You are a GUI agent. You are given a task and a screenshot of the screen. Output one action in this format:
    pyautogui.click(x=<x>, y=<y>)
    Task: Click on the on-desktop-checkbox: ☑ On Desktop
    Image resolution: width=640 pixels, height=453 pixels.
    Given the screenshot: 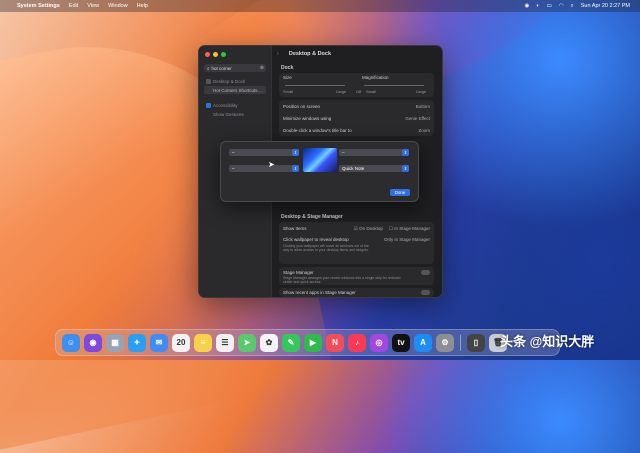 What is the action you would take?
    pyautogui.click(x=368, y=229)
    